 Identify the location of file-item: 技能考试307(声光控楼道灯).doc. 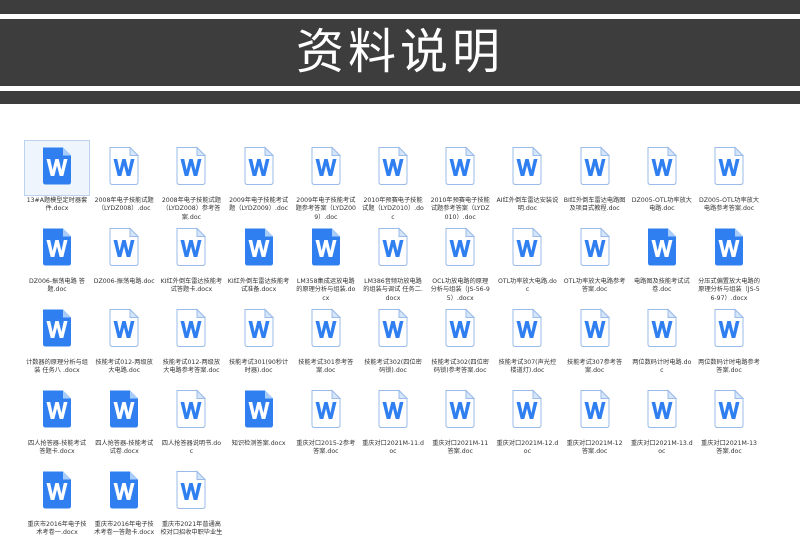
(527, 339).